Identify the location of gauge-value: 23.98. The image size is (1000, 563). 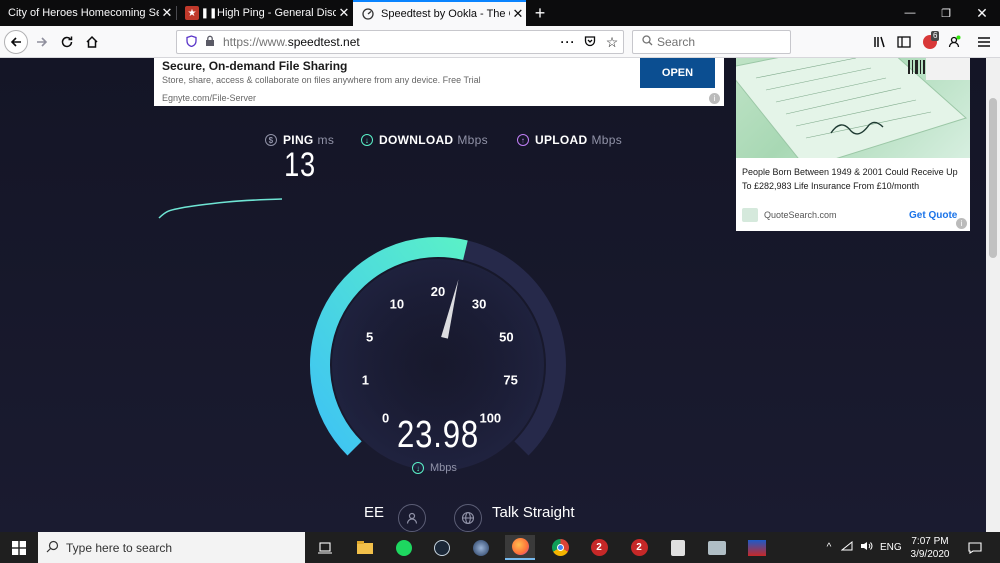
(438, 435).